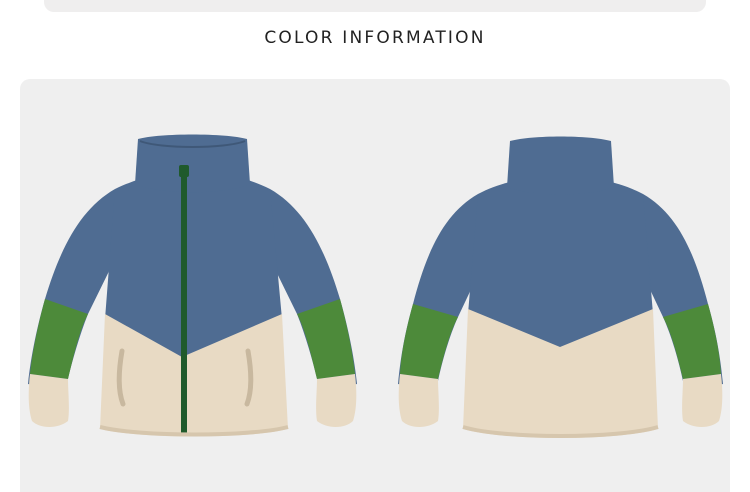  I want to click on section-title: COLOR INFORMATION, so click(375, 38).